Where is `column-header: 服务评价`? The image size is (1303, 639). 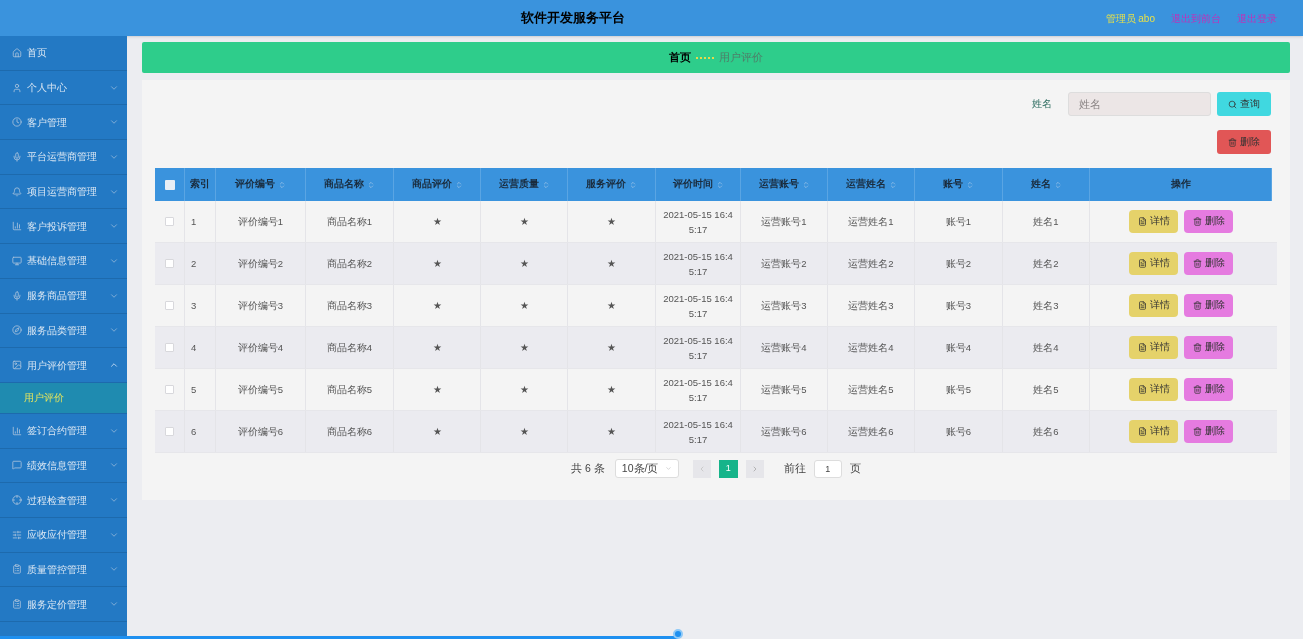 column-header: 服务评价 is located at coordinates (606, 184).